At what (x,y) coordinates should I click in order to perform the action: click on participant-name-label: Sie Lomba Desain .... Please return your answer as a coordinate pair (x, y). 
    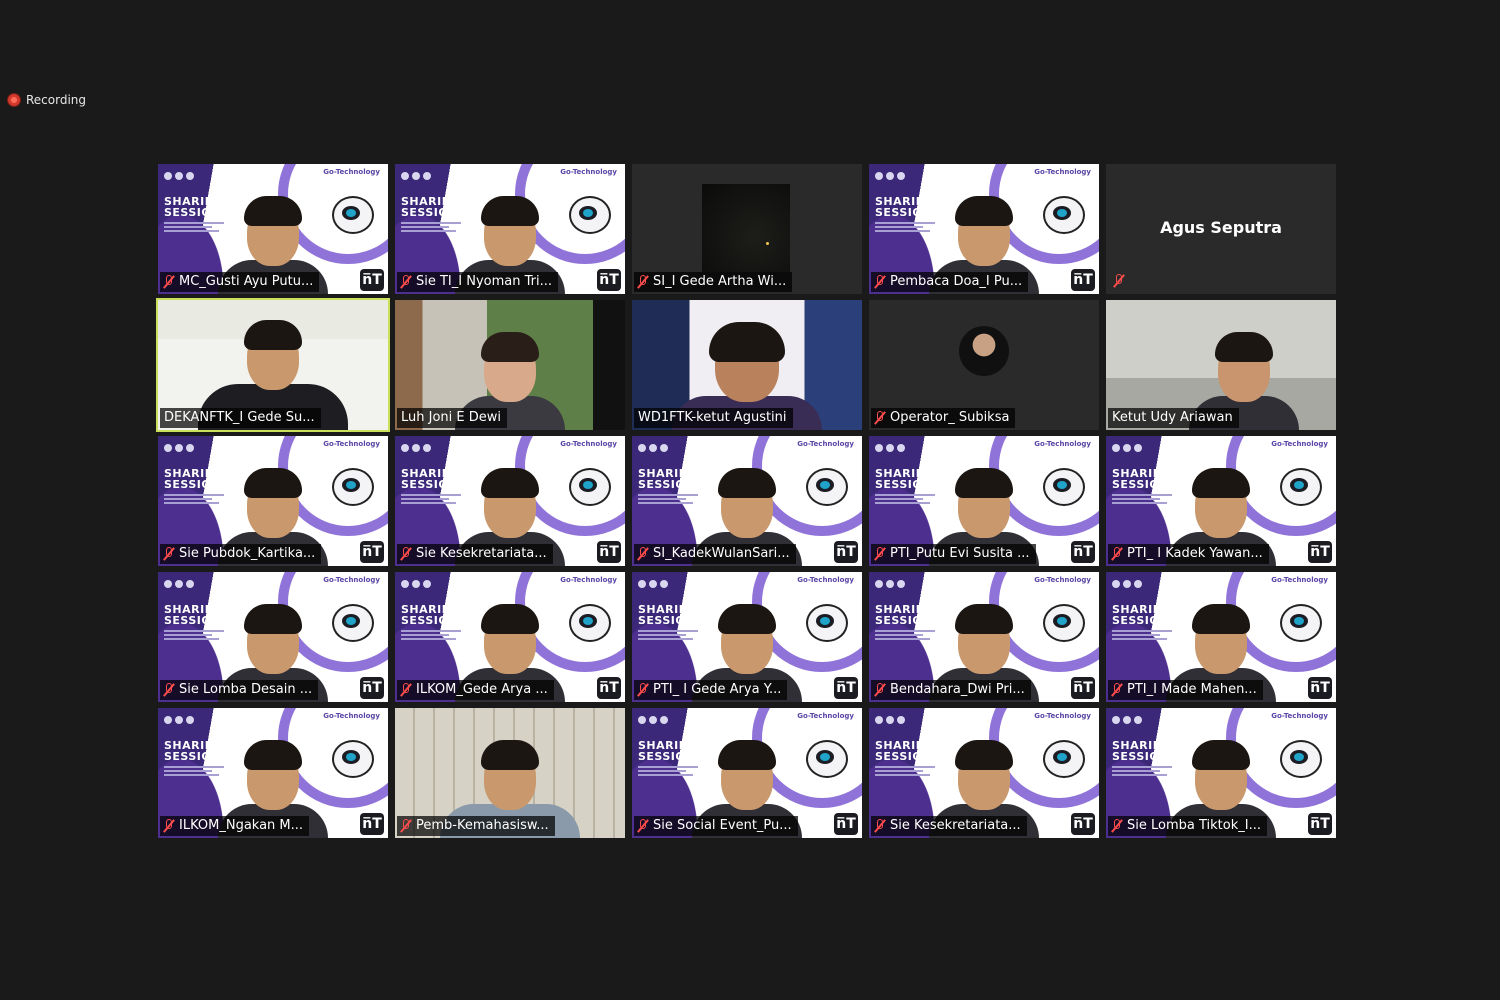
    Looking at the image, I should click on (239, 690).